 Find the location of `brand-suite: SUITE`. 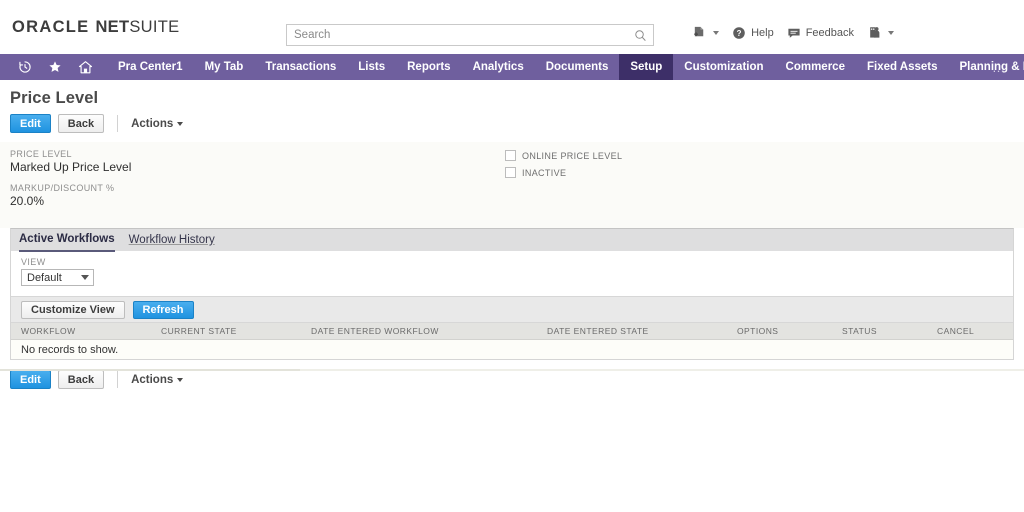

brand-suite: SUITE is located at coordinates (154, 27).